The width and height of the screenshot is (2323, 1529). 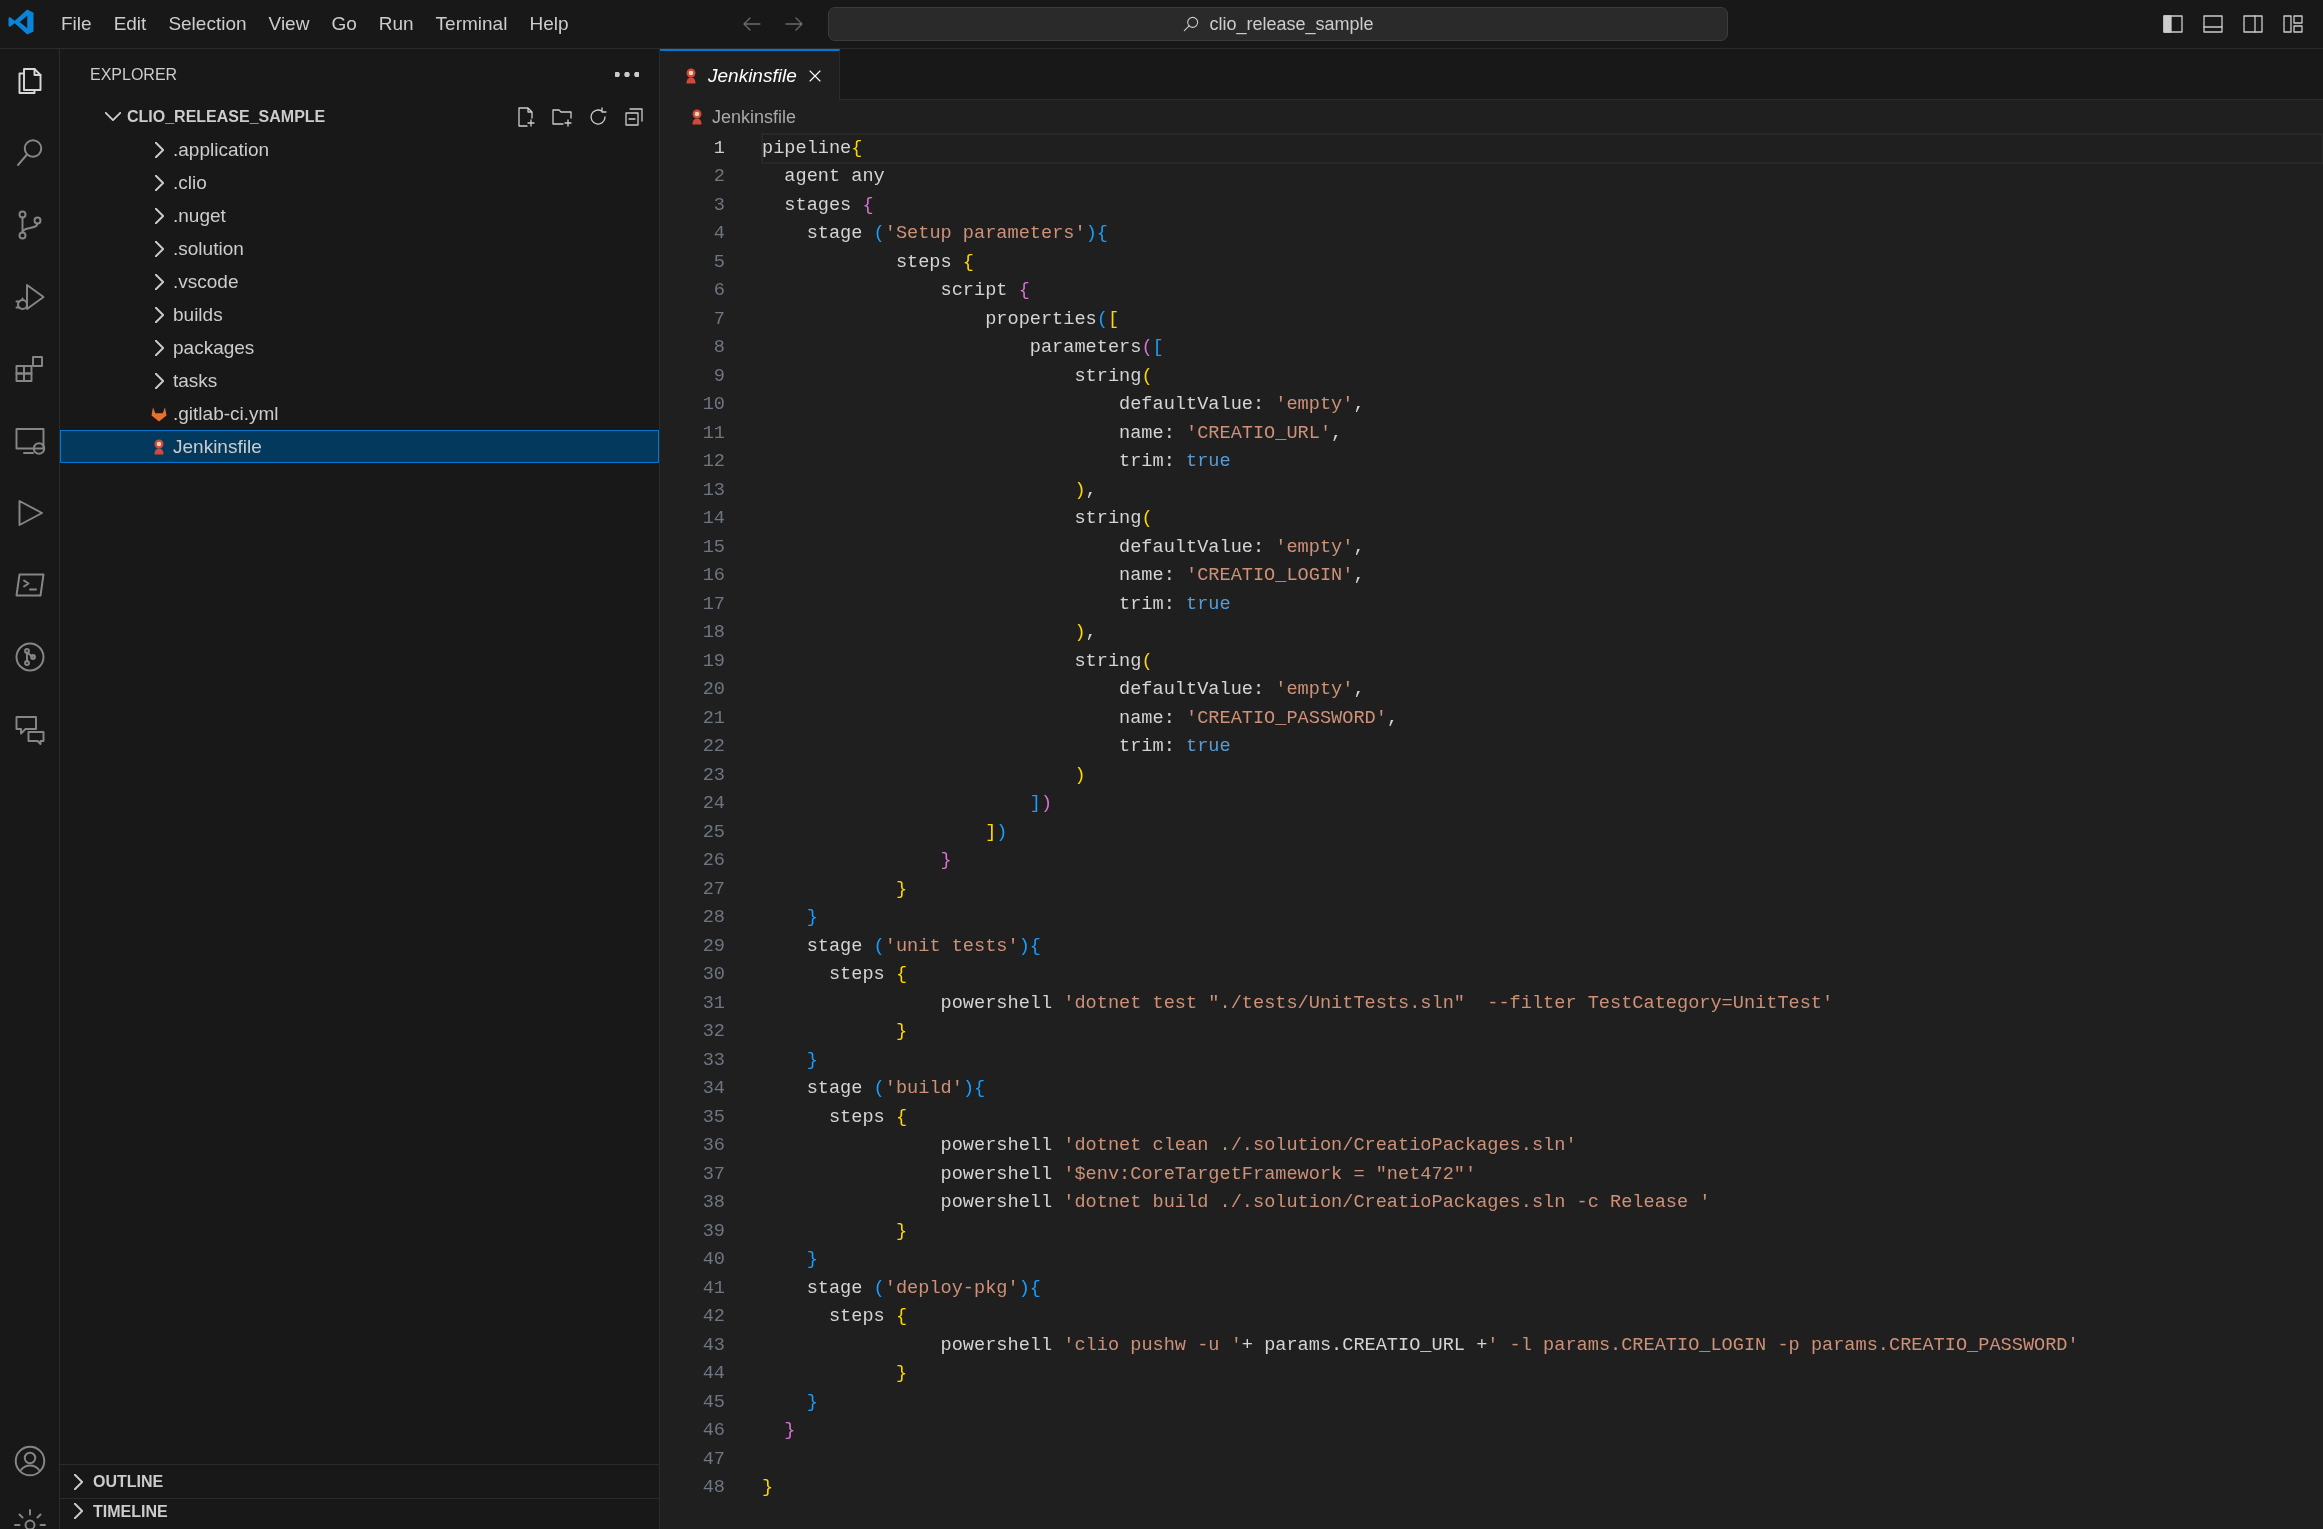 What do you see at coordinates (1041, 804) in the screenshot?
I see `code-line: ])` at bounding box center [1041, 804].